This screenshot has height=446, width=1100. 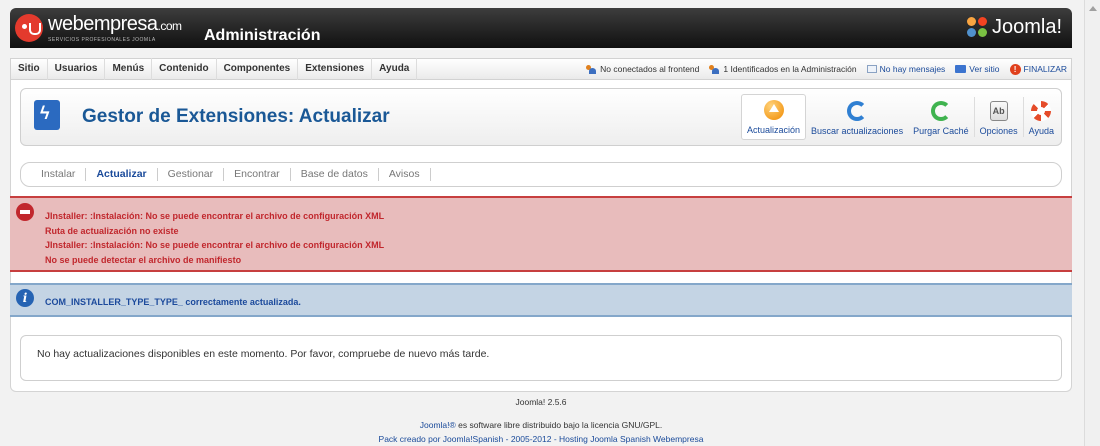 I want to click on brand-tagline: SERVICIOS PROFESIONALES JOOMLA, so click(x=102, y=39).